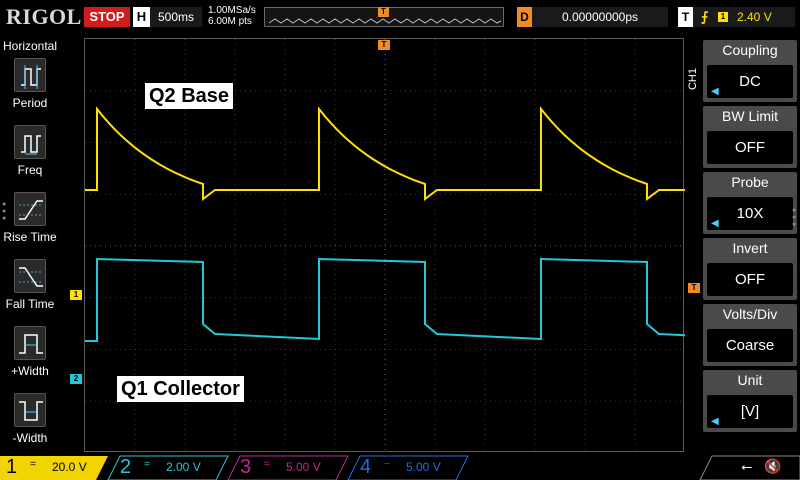 Image resolution: width=800 pixels, height=480 pixels. Describe the element at coordinates (750, 248) in the screenshot. I see `invert-title: Invert` at that location.